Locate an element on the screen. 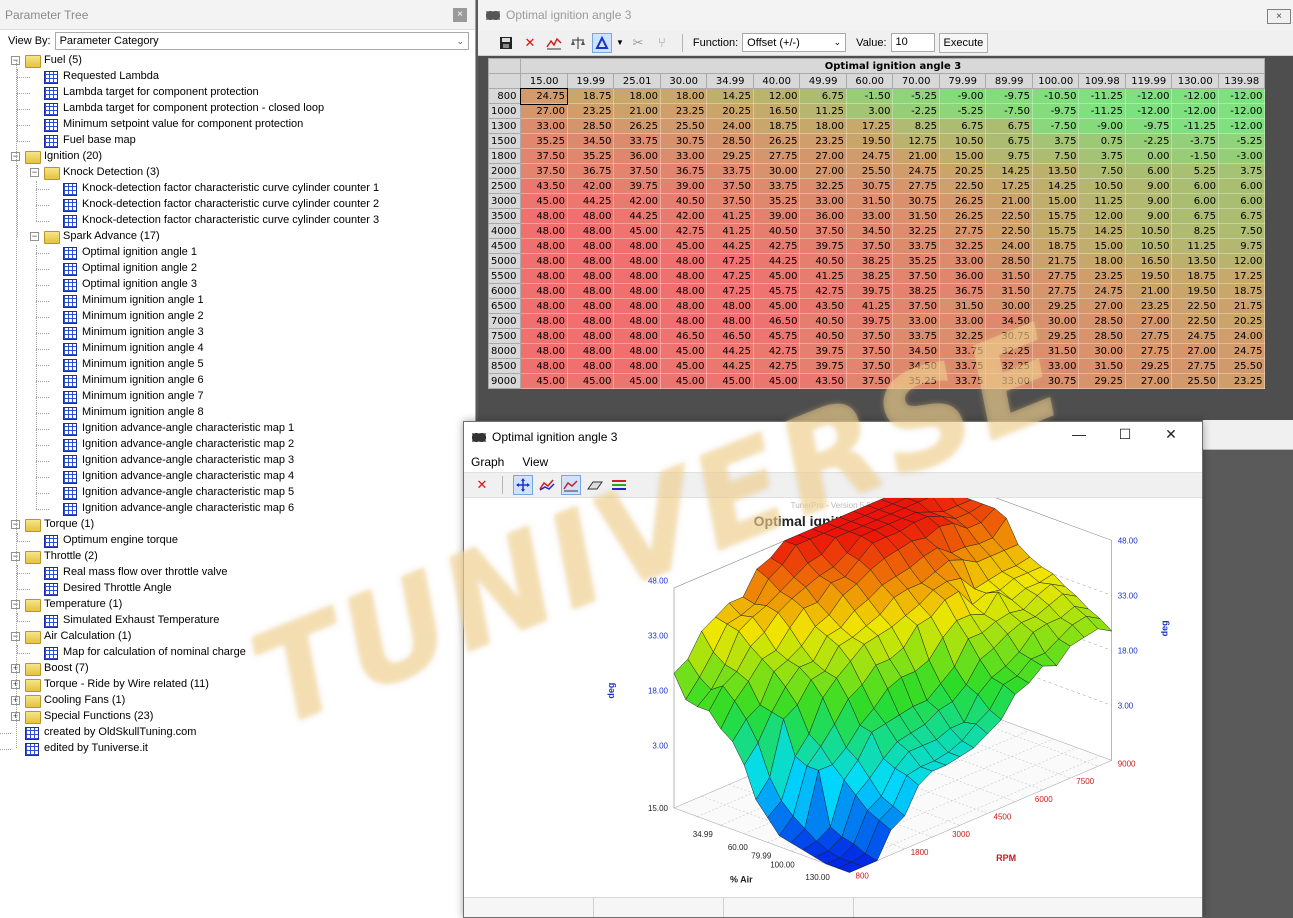  table-cell: 9.75 is located at coordinates (1009, 156).